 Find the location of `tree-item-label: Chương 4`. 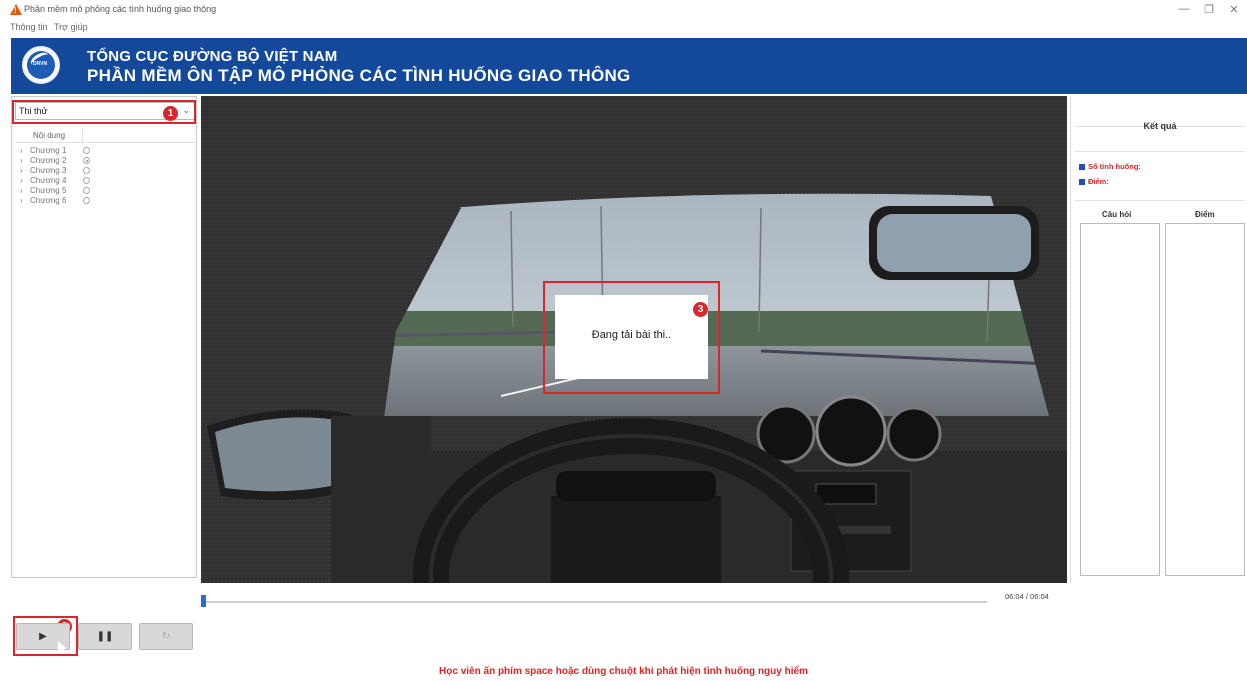

tree-item-label: Chương 4 is located at coordinates (48, 180).